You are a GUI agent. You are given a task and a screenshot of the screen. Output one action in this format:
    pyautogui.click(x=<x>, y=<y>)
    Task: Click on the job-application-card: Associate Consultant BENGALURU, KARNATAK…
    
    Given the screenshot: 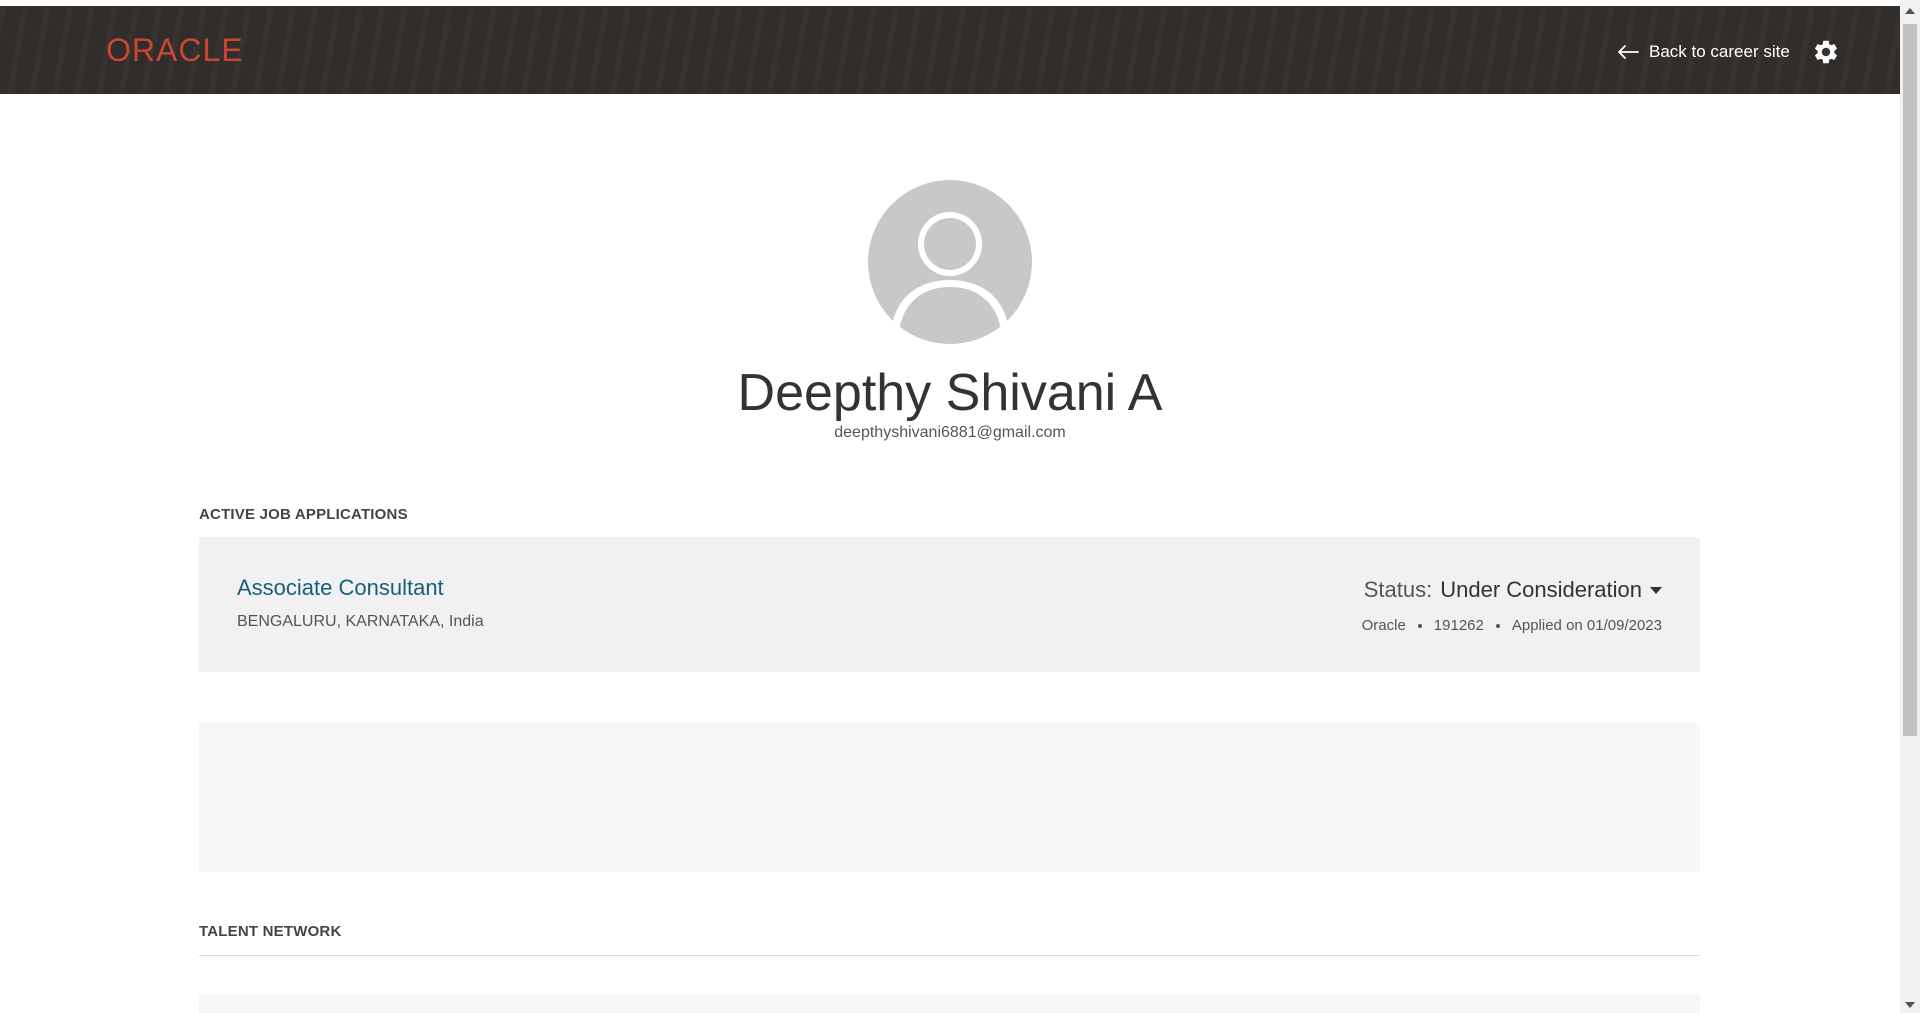 What is the action you would take?
    pyautogui.click(x=949, y=604)
    